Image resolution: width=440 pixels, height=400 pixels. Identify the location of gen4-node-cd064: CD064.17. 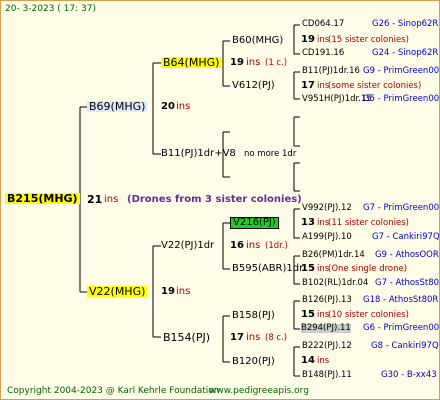
(323, 24).